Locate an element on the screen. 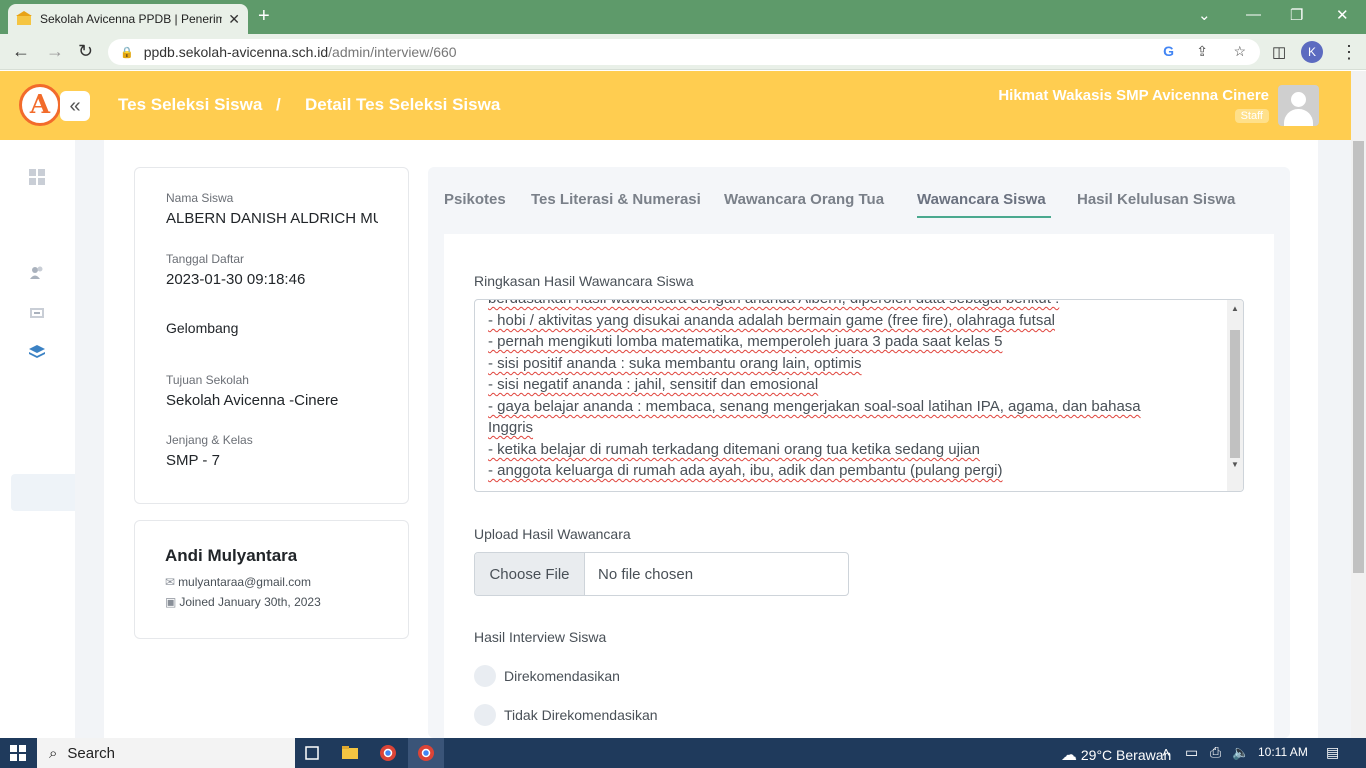 This screenshot has height=768, width=1366. tab-search-icon: ⌄ is located at coordinates (1204, 15).